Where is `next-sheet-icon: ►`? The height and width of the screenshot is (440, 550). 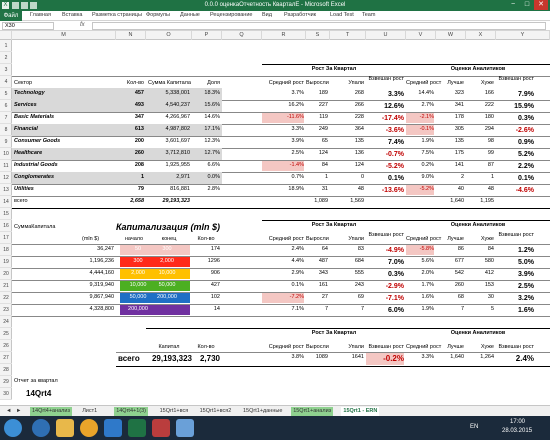
next-sheet-icon: ► is located at coordinates (18, 411).